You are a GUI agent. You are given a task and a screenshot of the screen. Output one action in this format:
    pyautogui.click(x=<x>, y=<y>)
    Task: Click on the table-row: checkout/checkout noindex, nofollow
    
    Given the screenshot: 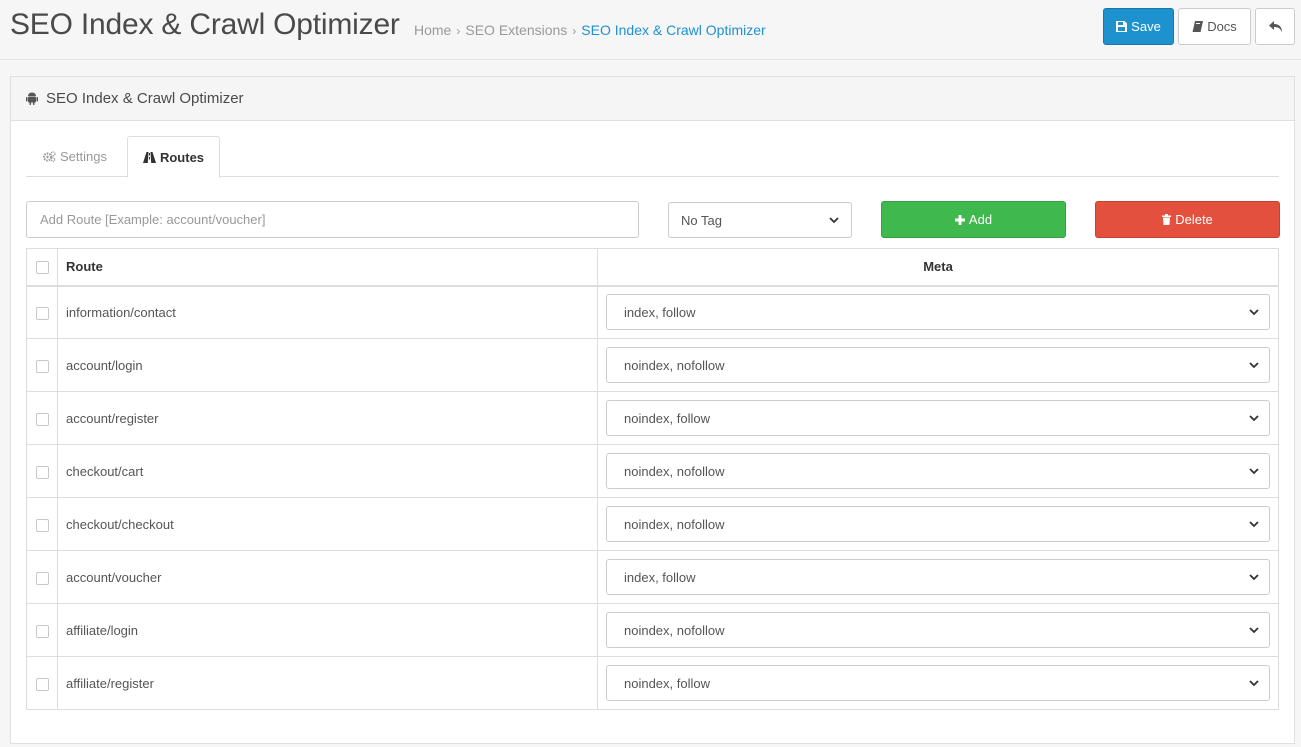 What is the action you would take?
    pyautogui.click(x=652, y=524)
    